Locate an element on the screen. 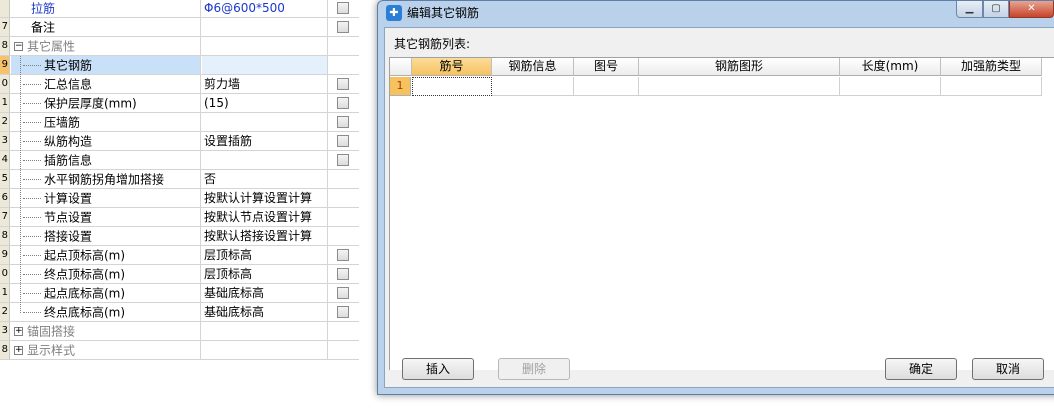 The width and height of the screenshot is (1054, 411). property-name-label: 计算设置 is located at coordinates (68, 198).